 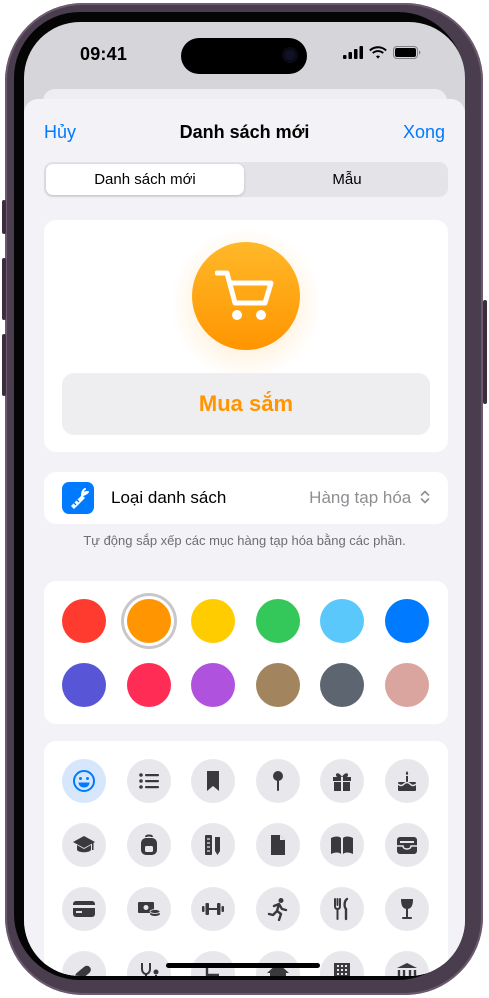 What do you see at coordinates (342, 968) in the screenshot?
I see `building-icon` at bounding box center [342, 968].